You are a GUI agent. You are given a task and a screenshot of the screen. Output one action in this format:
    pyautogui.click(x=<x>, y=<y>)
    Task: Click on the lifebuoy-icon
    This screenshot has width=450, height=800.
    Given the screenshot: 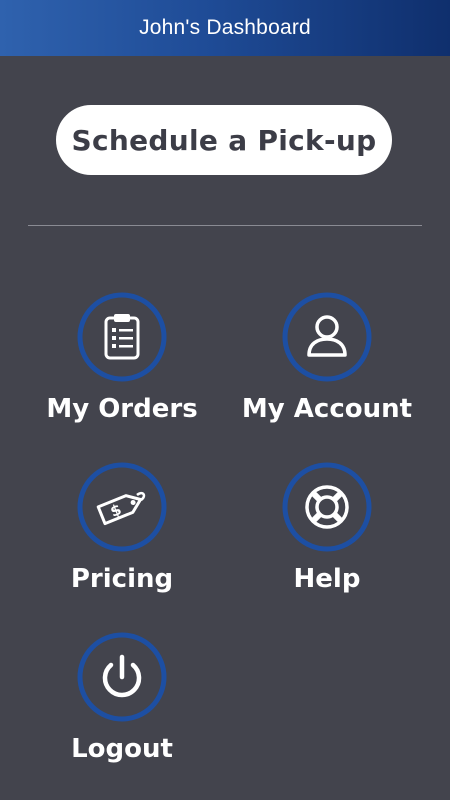 What is the action you would take?
    pyautogui.click(x=327, y=507)
    